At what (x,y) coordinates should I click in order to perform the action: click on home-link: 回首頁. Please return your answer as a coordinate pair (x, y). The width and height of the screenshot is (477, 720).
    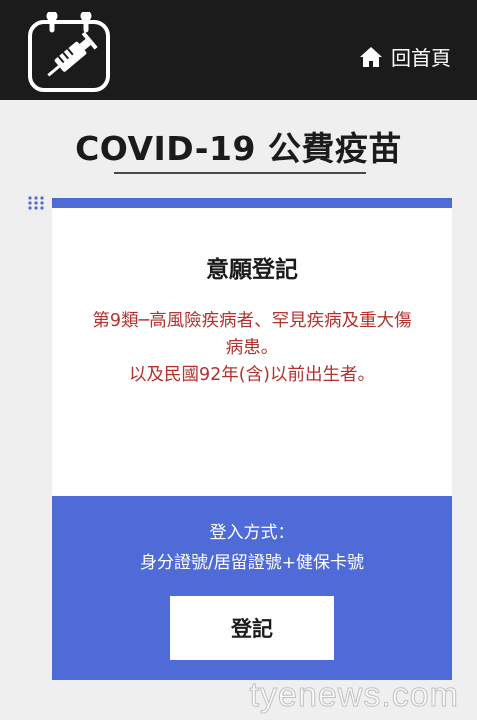
    Looking at the image, I should click on (405, 56).